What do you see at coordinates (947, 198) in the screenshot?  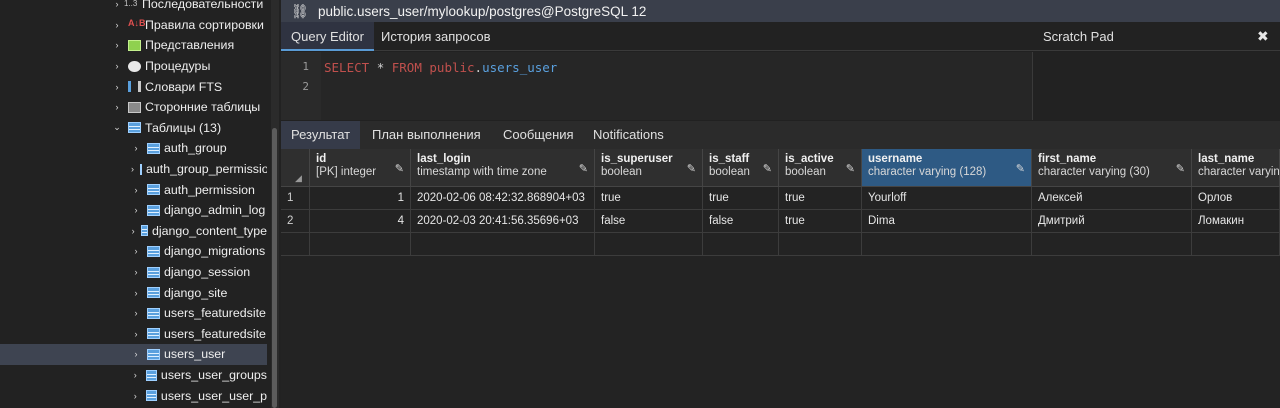 I see `grid-cell: Yourloff` at bounding box center [947, 198].